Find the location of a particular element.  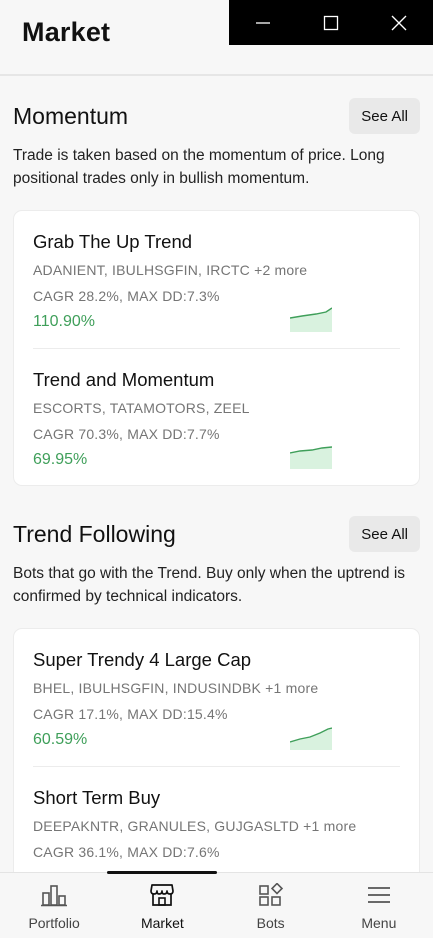

section-title: Momentum is located at coordinates (71, 115).